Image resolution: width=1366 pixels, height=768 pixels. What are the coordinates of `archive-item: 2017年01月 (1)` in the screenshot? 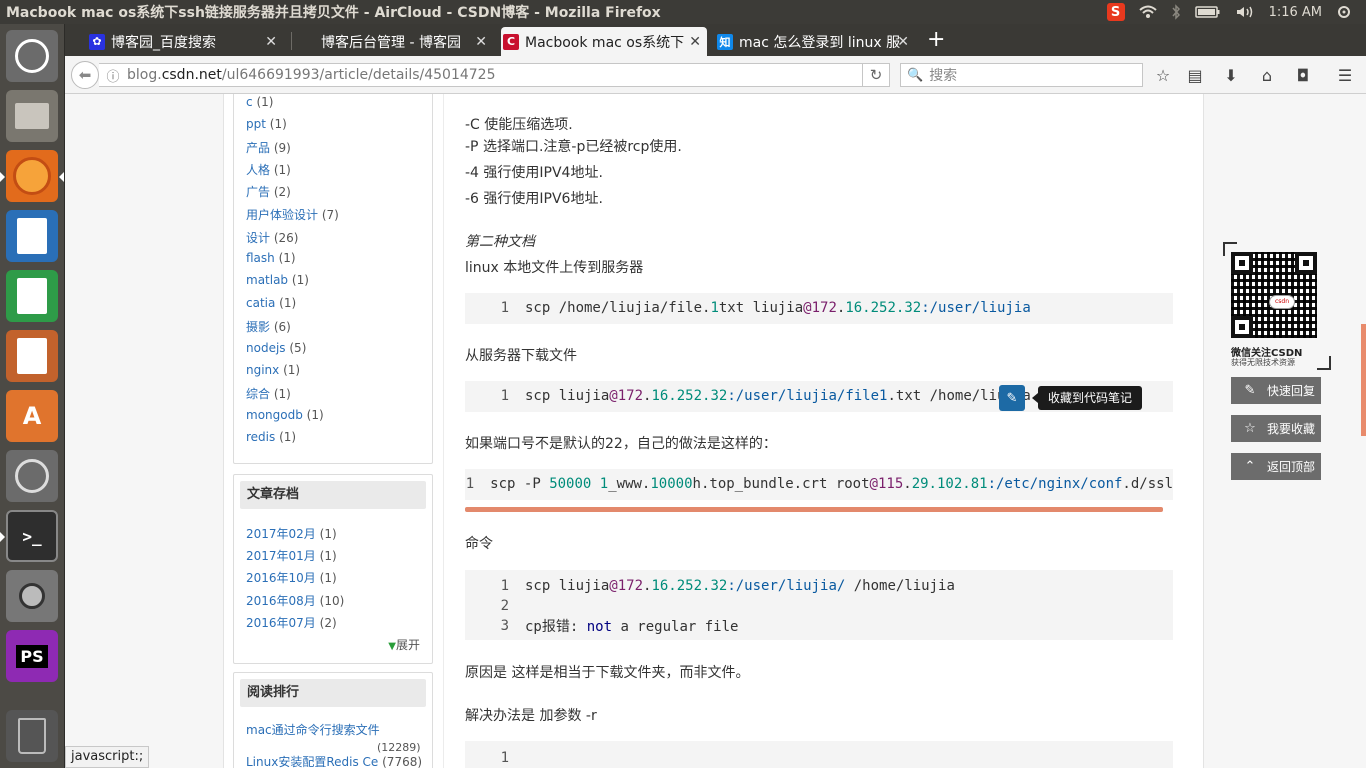 It's located at (291, 555).